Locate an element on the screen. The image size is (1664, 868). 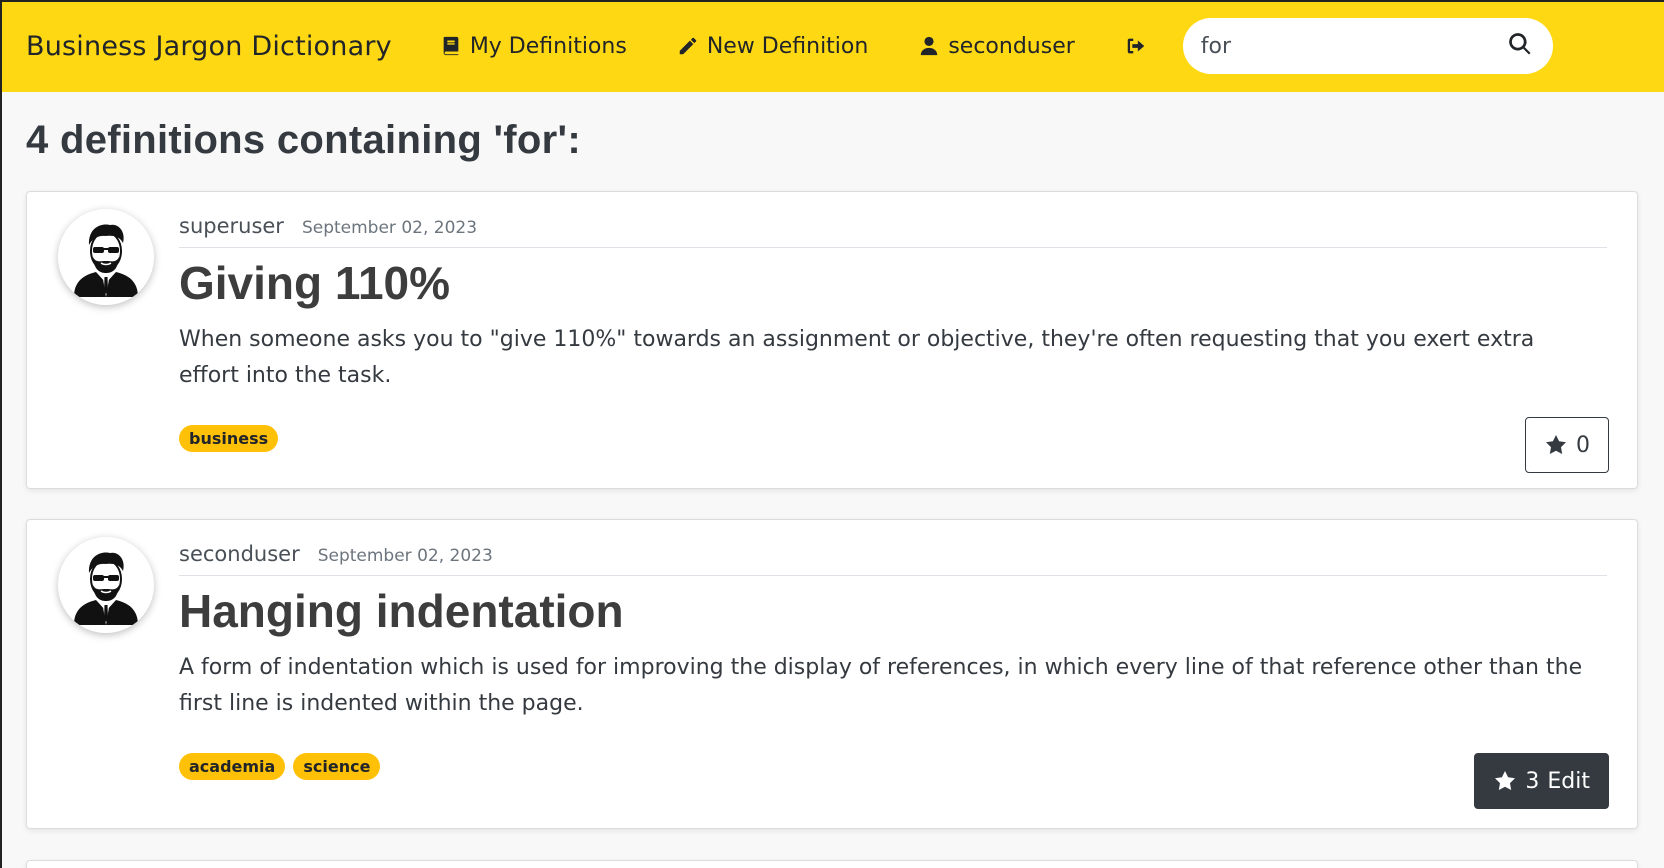
search-button is located at coordinates (1520, 46).